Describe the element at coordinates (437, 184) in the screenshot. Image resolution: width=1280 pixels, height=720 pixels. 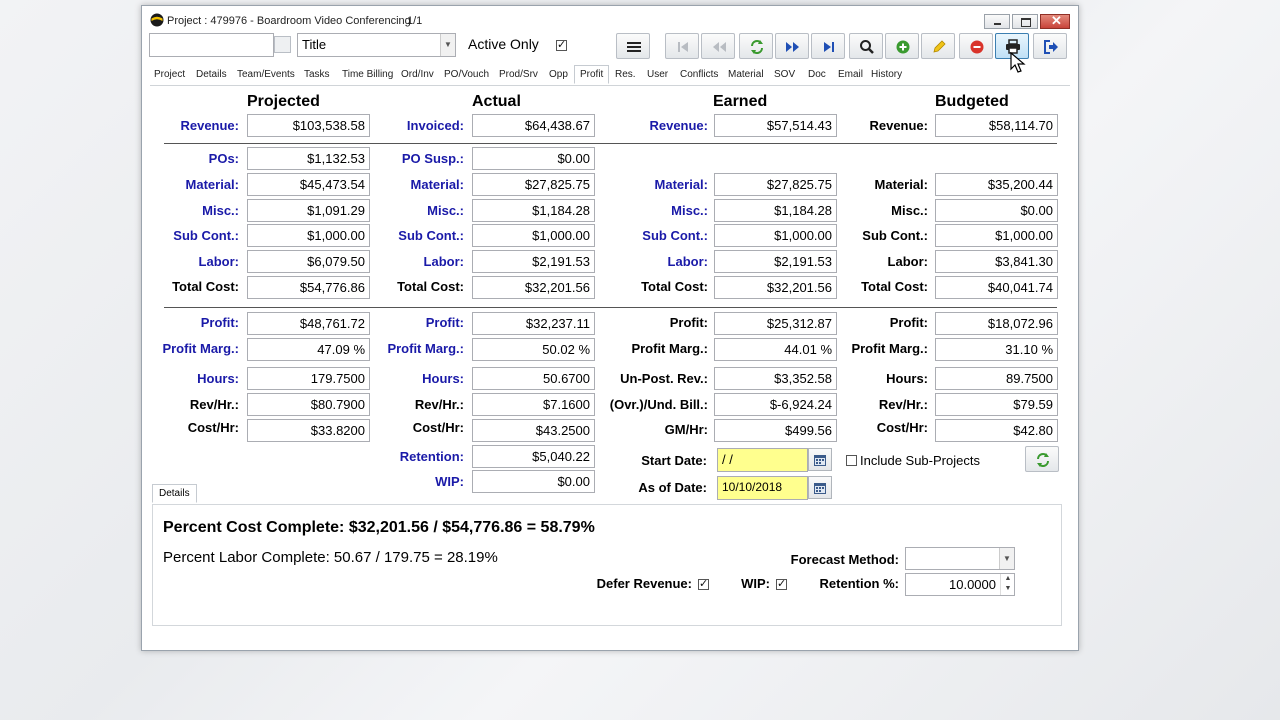
I see `actual-material-label: Material:` at that location.